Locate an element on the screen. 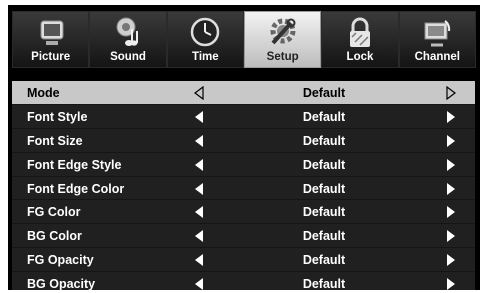 This screenshot has height=293, width=484. row-label: Font Style is located at coordinates (57, 116).